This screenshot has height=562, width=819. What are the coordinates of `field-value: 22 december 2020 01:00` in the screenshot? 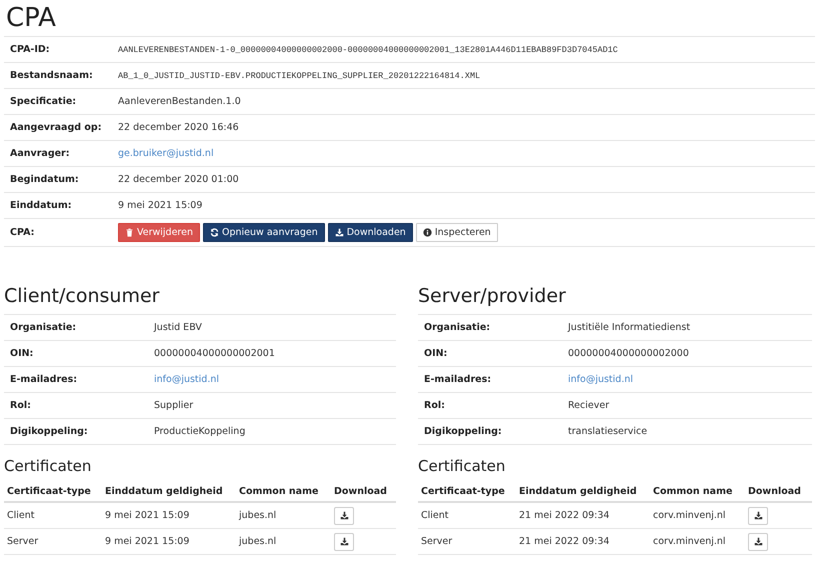 It's located at (179, 179).